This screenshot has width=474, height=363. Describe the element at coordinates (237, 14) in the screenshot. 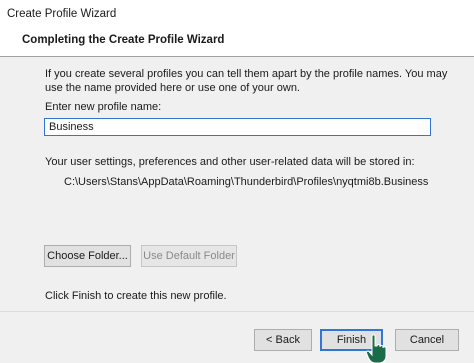

I see `title-bar: Create Profile Wizard` at that location.